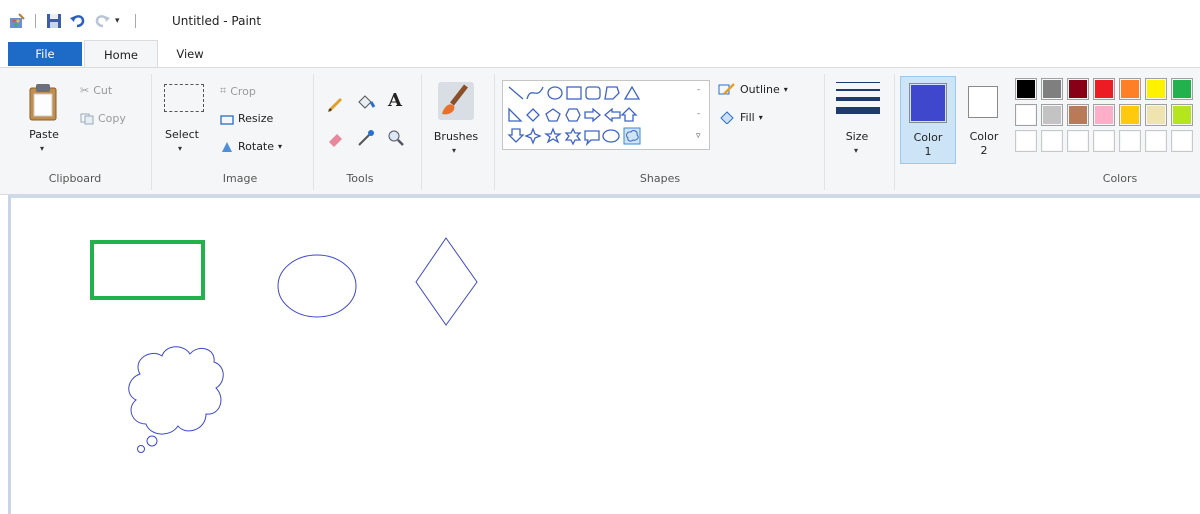  Describe the element at coordinates (238, 91) in the screenshot. I see `crop-button: ⌗ Crop` at that location.